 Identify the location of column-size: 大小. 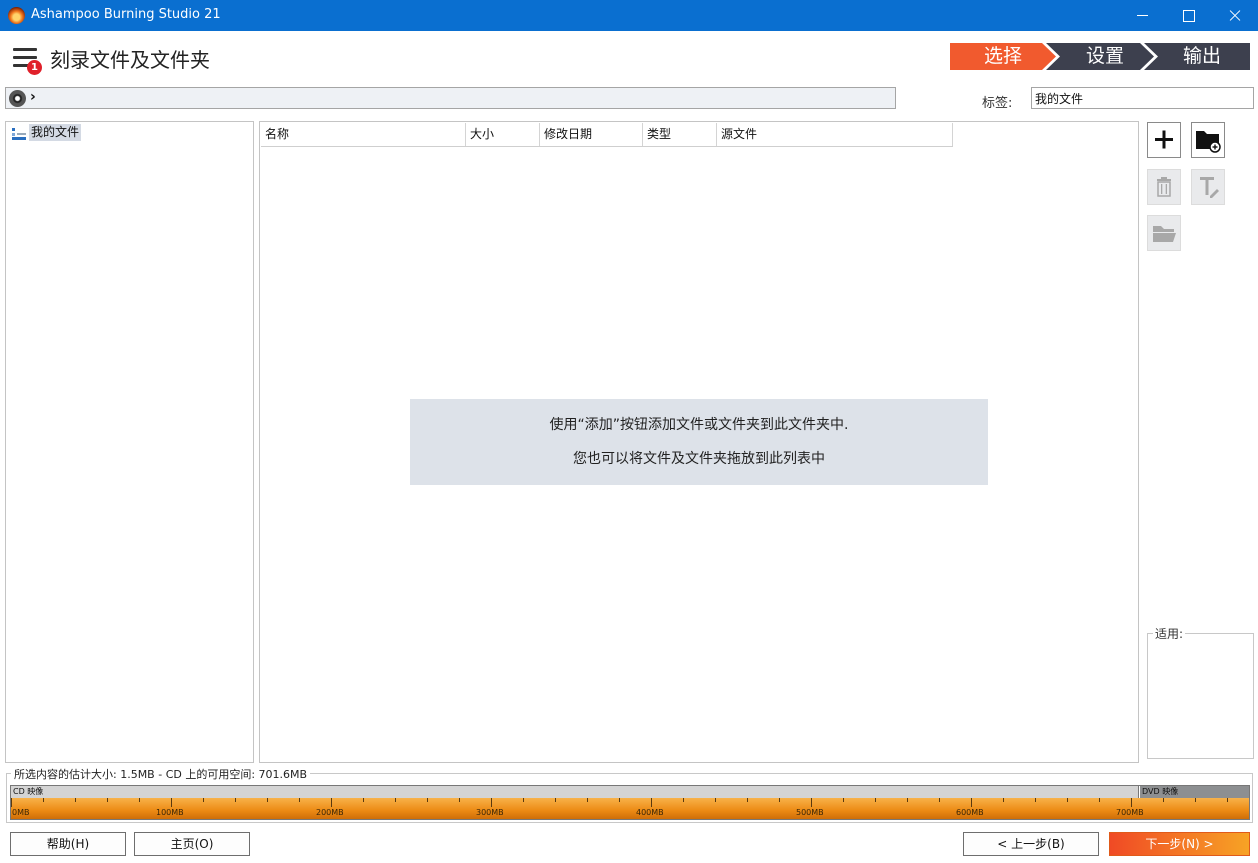
(503, 134).